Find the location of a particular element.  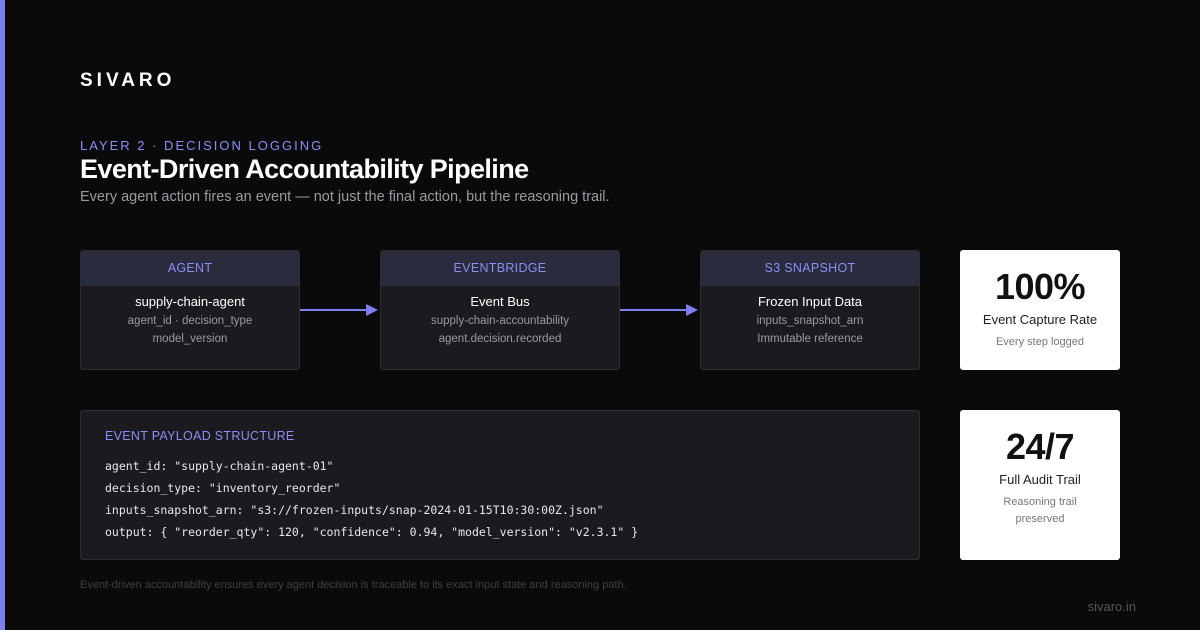

code-line: agent_id: "supply-chain-agent-01" is located at coordinates (219, 466).